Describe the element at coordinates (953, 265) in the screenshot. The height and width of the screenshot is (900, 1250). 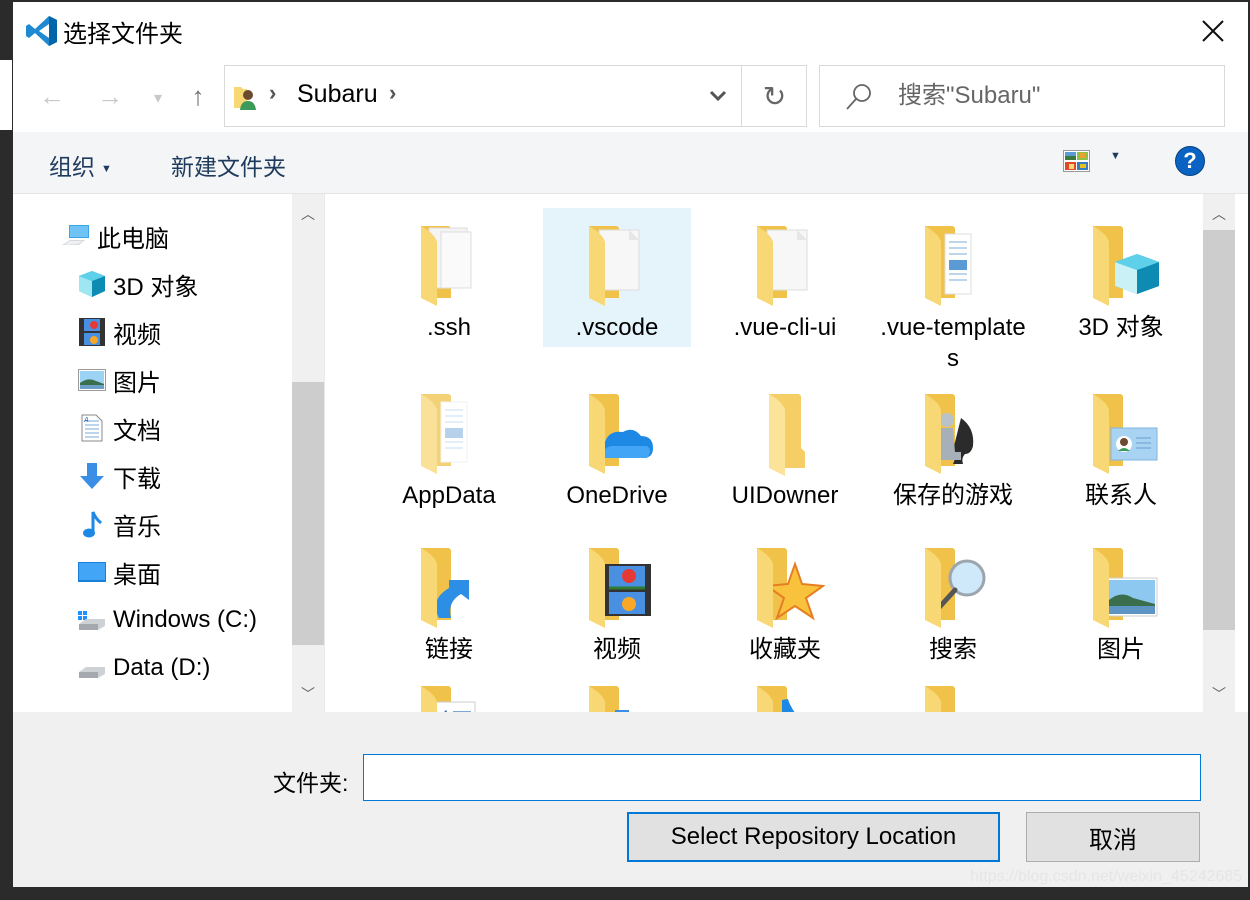
I see `folder-pages-icon` at that location.